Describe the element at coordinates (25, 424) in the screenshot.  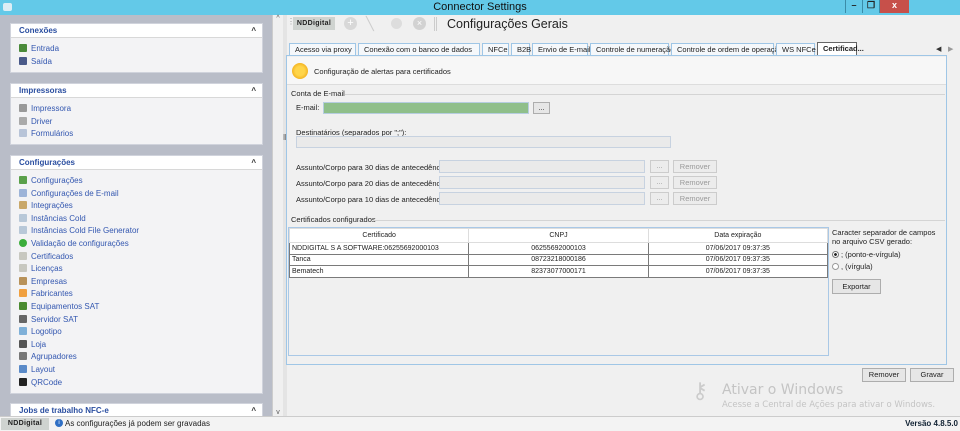
I see `status-brand: NDDigital` at that location.